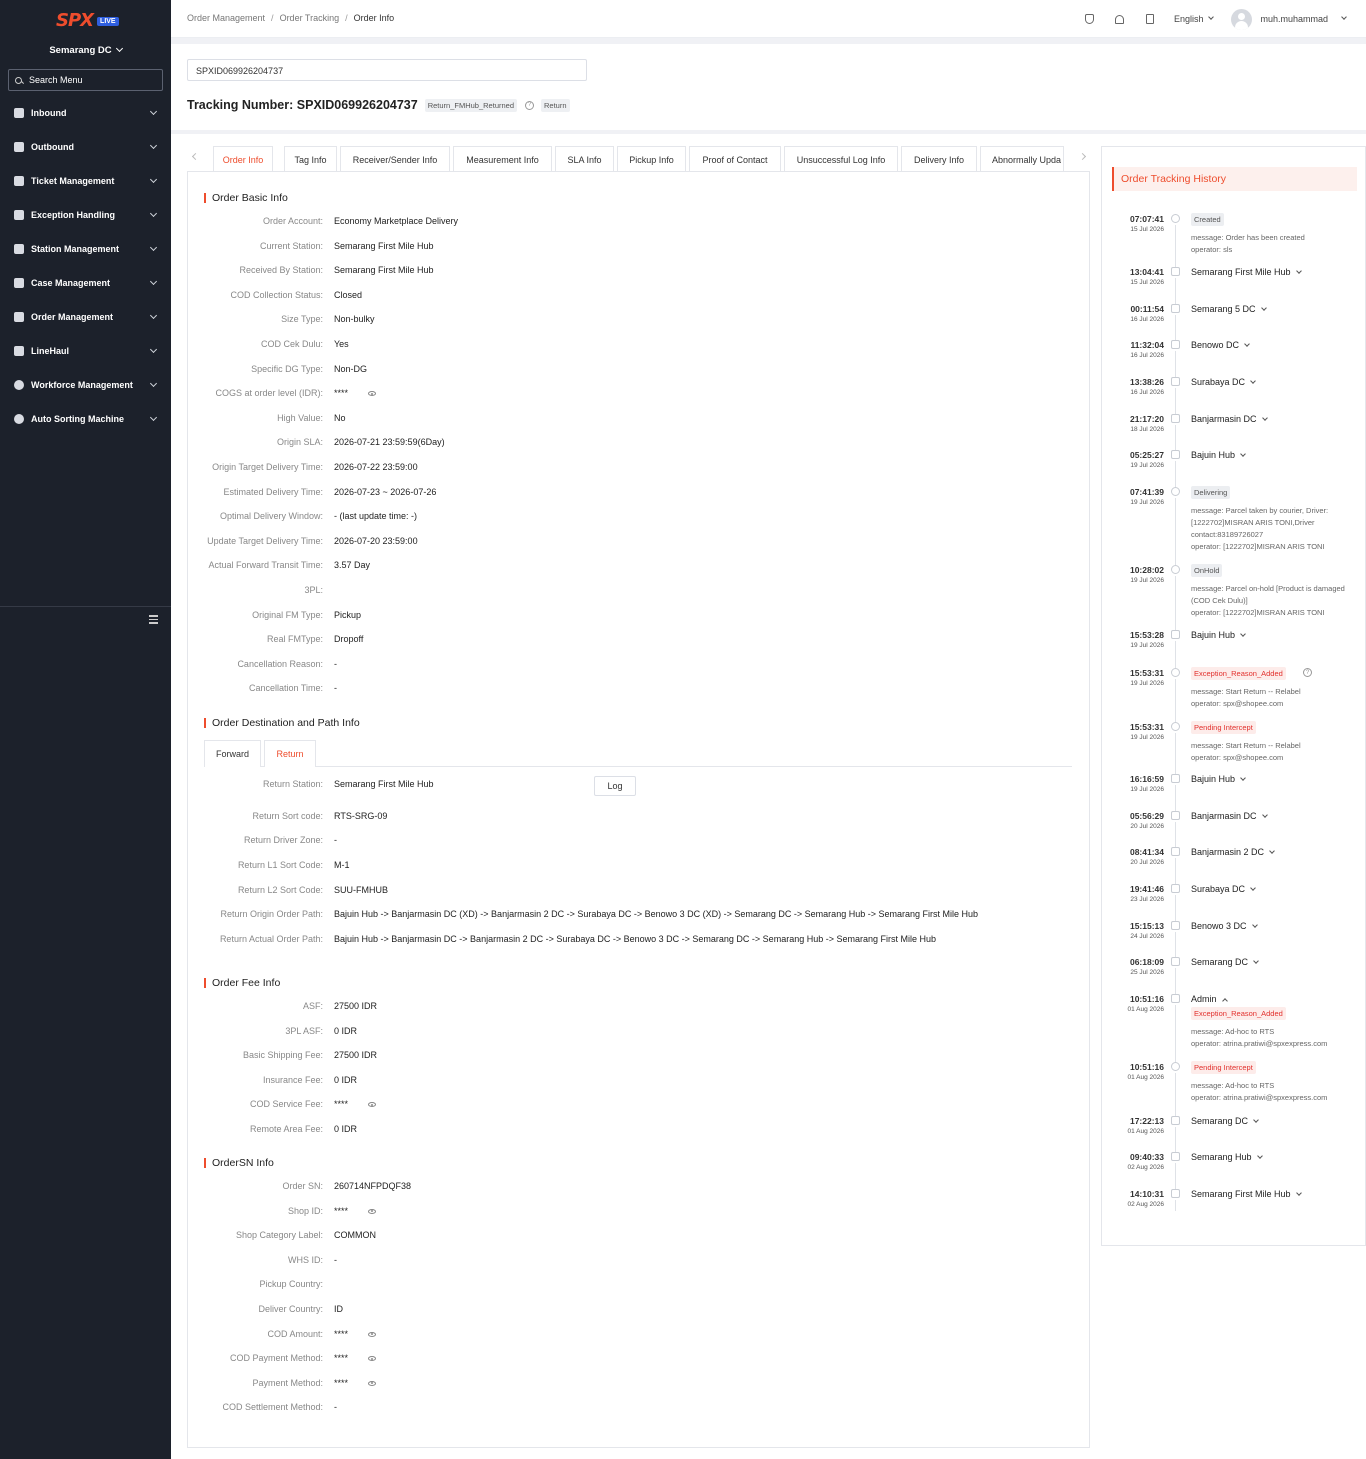 Image resolution: width=1366 pixels, height=1459 pixels. Describe the element at coordinates (1227, 1157) in the screenshot. I see `event-station: Semarang Hub` at that location.